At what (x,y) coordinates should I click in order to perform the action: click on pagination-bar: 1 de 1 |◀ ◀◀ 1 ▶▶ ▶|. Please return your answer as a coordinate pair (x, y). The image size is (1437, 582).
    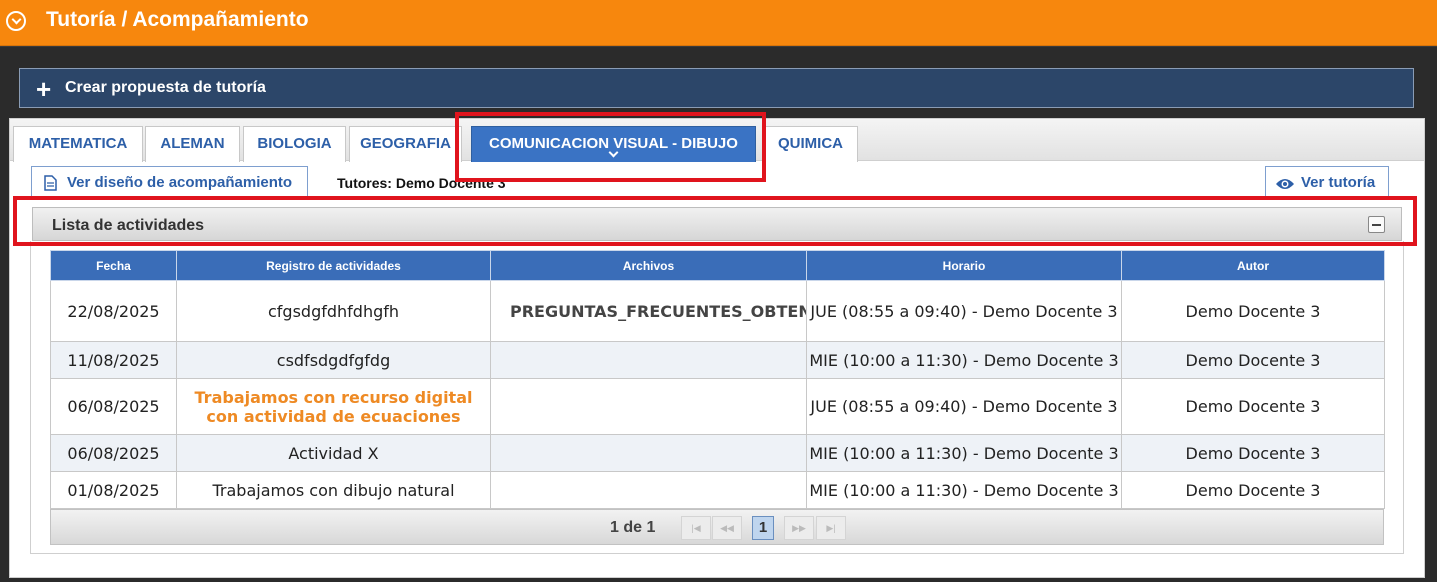
    Looking at the image, I should click on (717, 527).